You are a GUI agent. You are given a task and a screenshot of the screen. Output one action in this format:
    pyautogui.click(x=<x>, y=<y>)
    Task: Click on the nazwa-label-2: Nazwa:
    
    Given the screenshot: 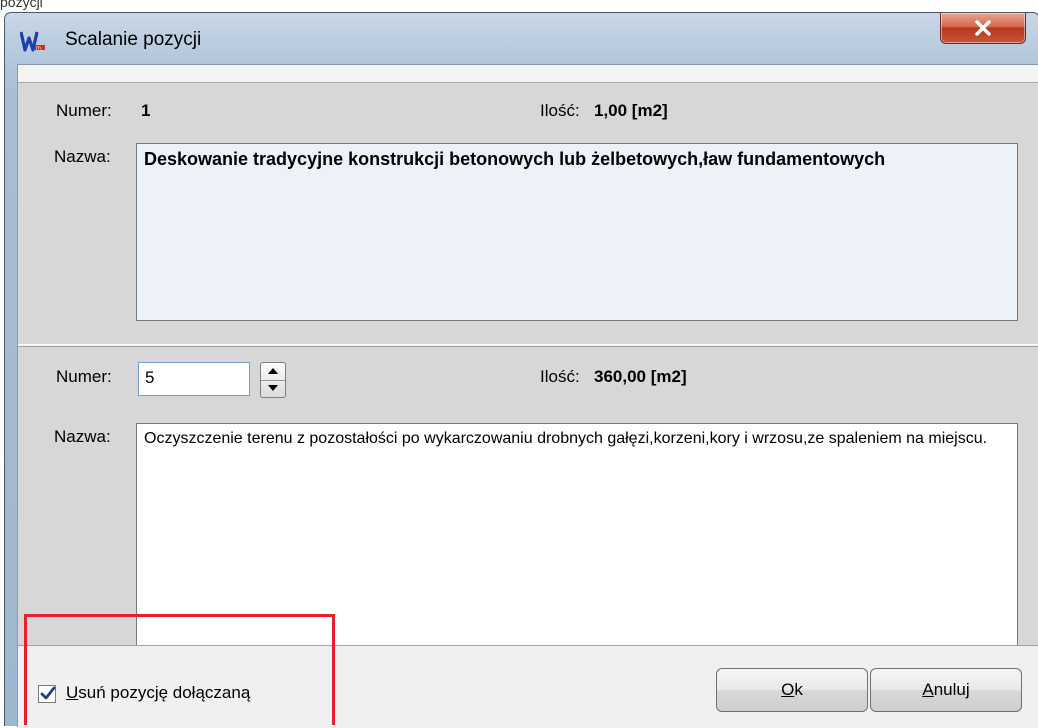 What is the action you would take?
    pyautogui.click(x=82, y=436)
    